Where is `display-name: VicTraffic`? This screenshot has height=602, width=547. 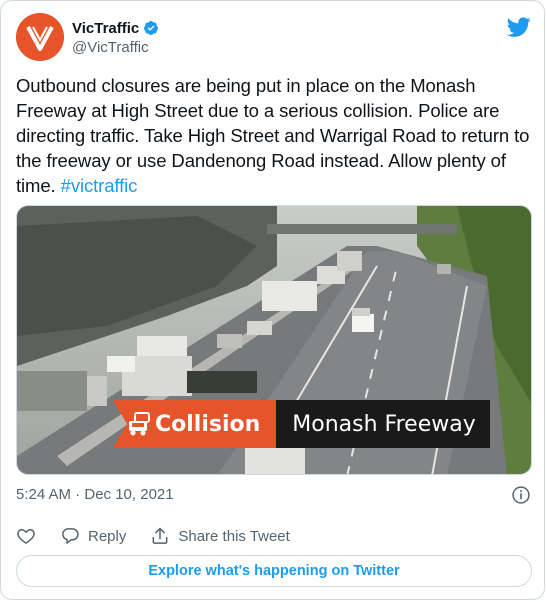 display-name: VicTraffic is located at coordinates (105, 28).